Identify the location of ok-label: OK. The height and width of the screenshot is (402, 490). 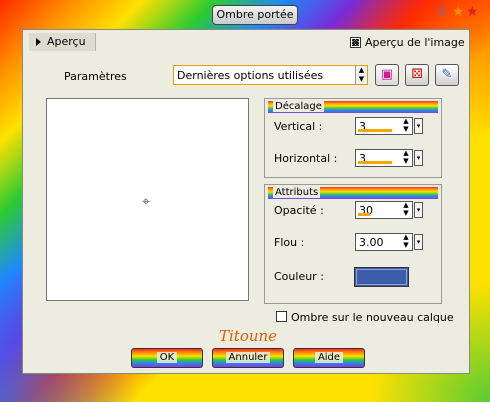
(167, 357).